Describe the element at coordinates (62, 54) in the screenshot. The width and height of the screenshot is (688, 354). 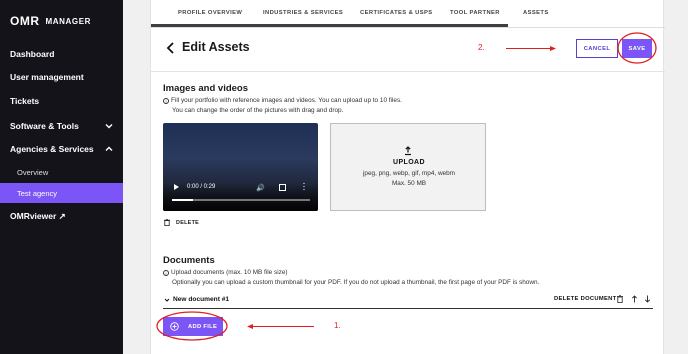
I see `sidebar-item-dashboard: Dashboard` at that location.